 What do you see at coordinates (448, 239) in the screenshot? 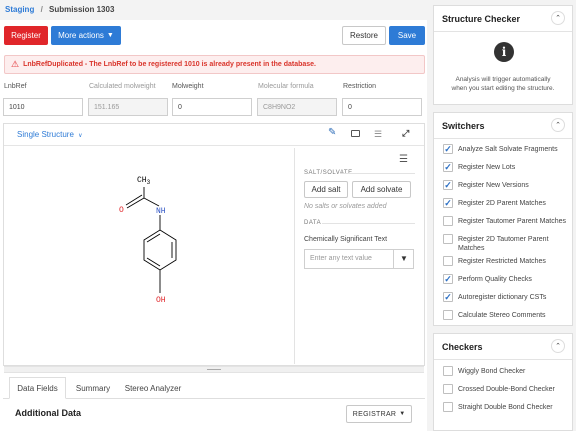
I see `checkbox-register-2d-tautomer-parent` at bounding box center [448, 239].